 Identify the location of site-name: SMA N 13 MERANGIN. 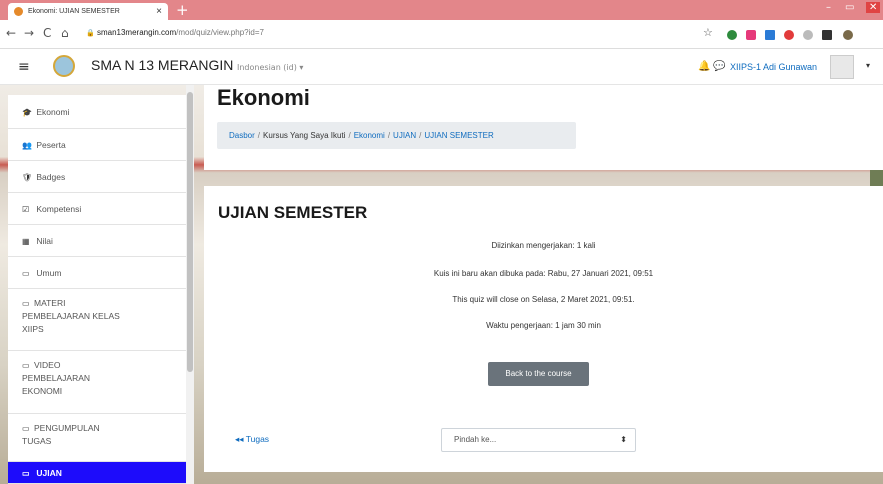
(162, 65).